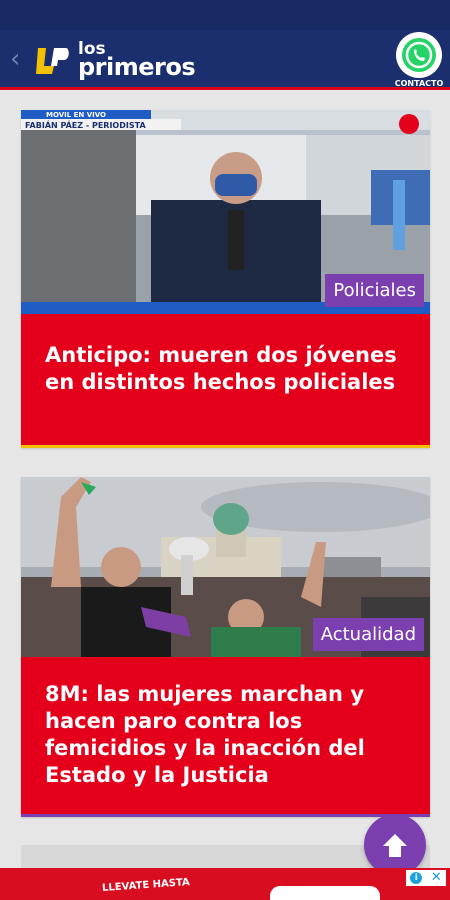 The width and height of the screenshot is (450, 900). What do you see at coordinates (436, 877) in the screenshot?
I see `close-icon: ✕` at bounding box center [436, 877].